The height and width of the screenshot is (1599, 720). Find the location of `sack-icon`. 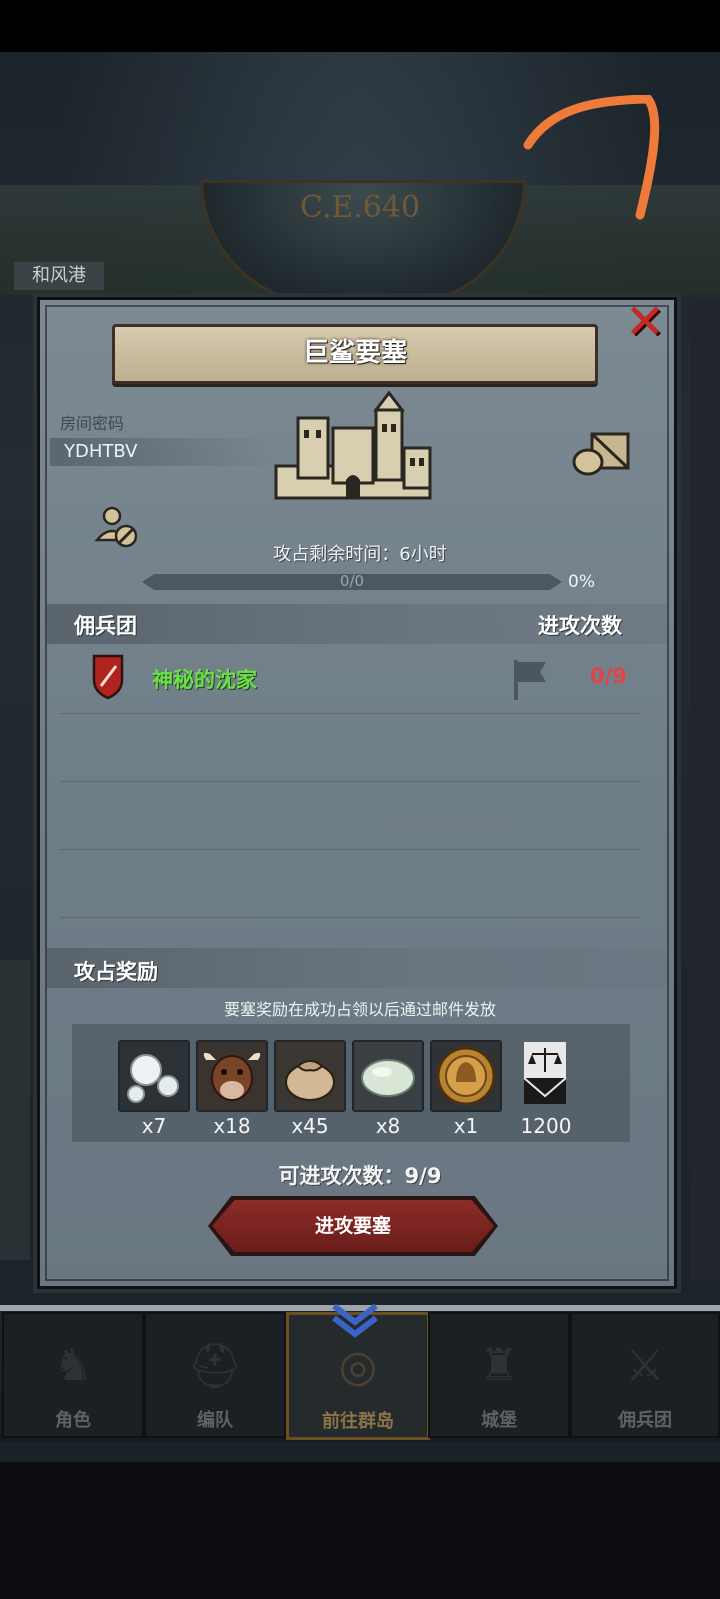

sack-icon is located at coordinates (310, 1076).